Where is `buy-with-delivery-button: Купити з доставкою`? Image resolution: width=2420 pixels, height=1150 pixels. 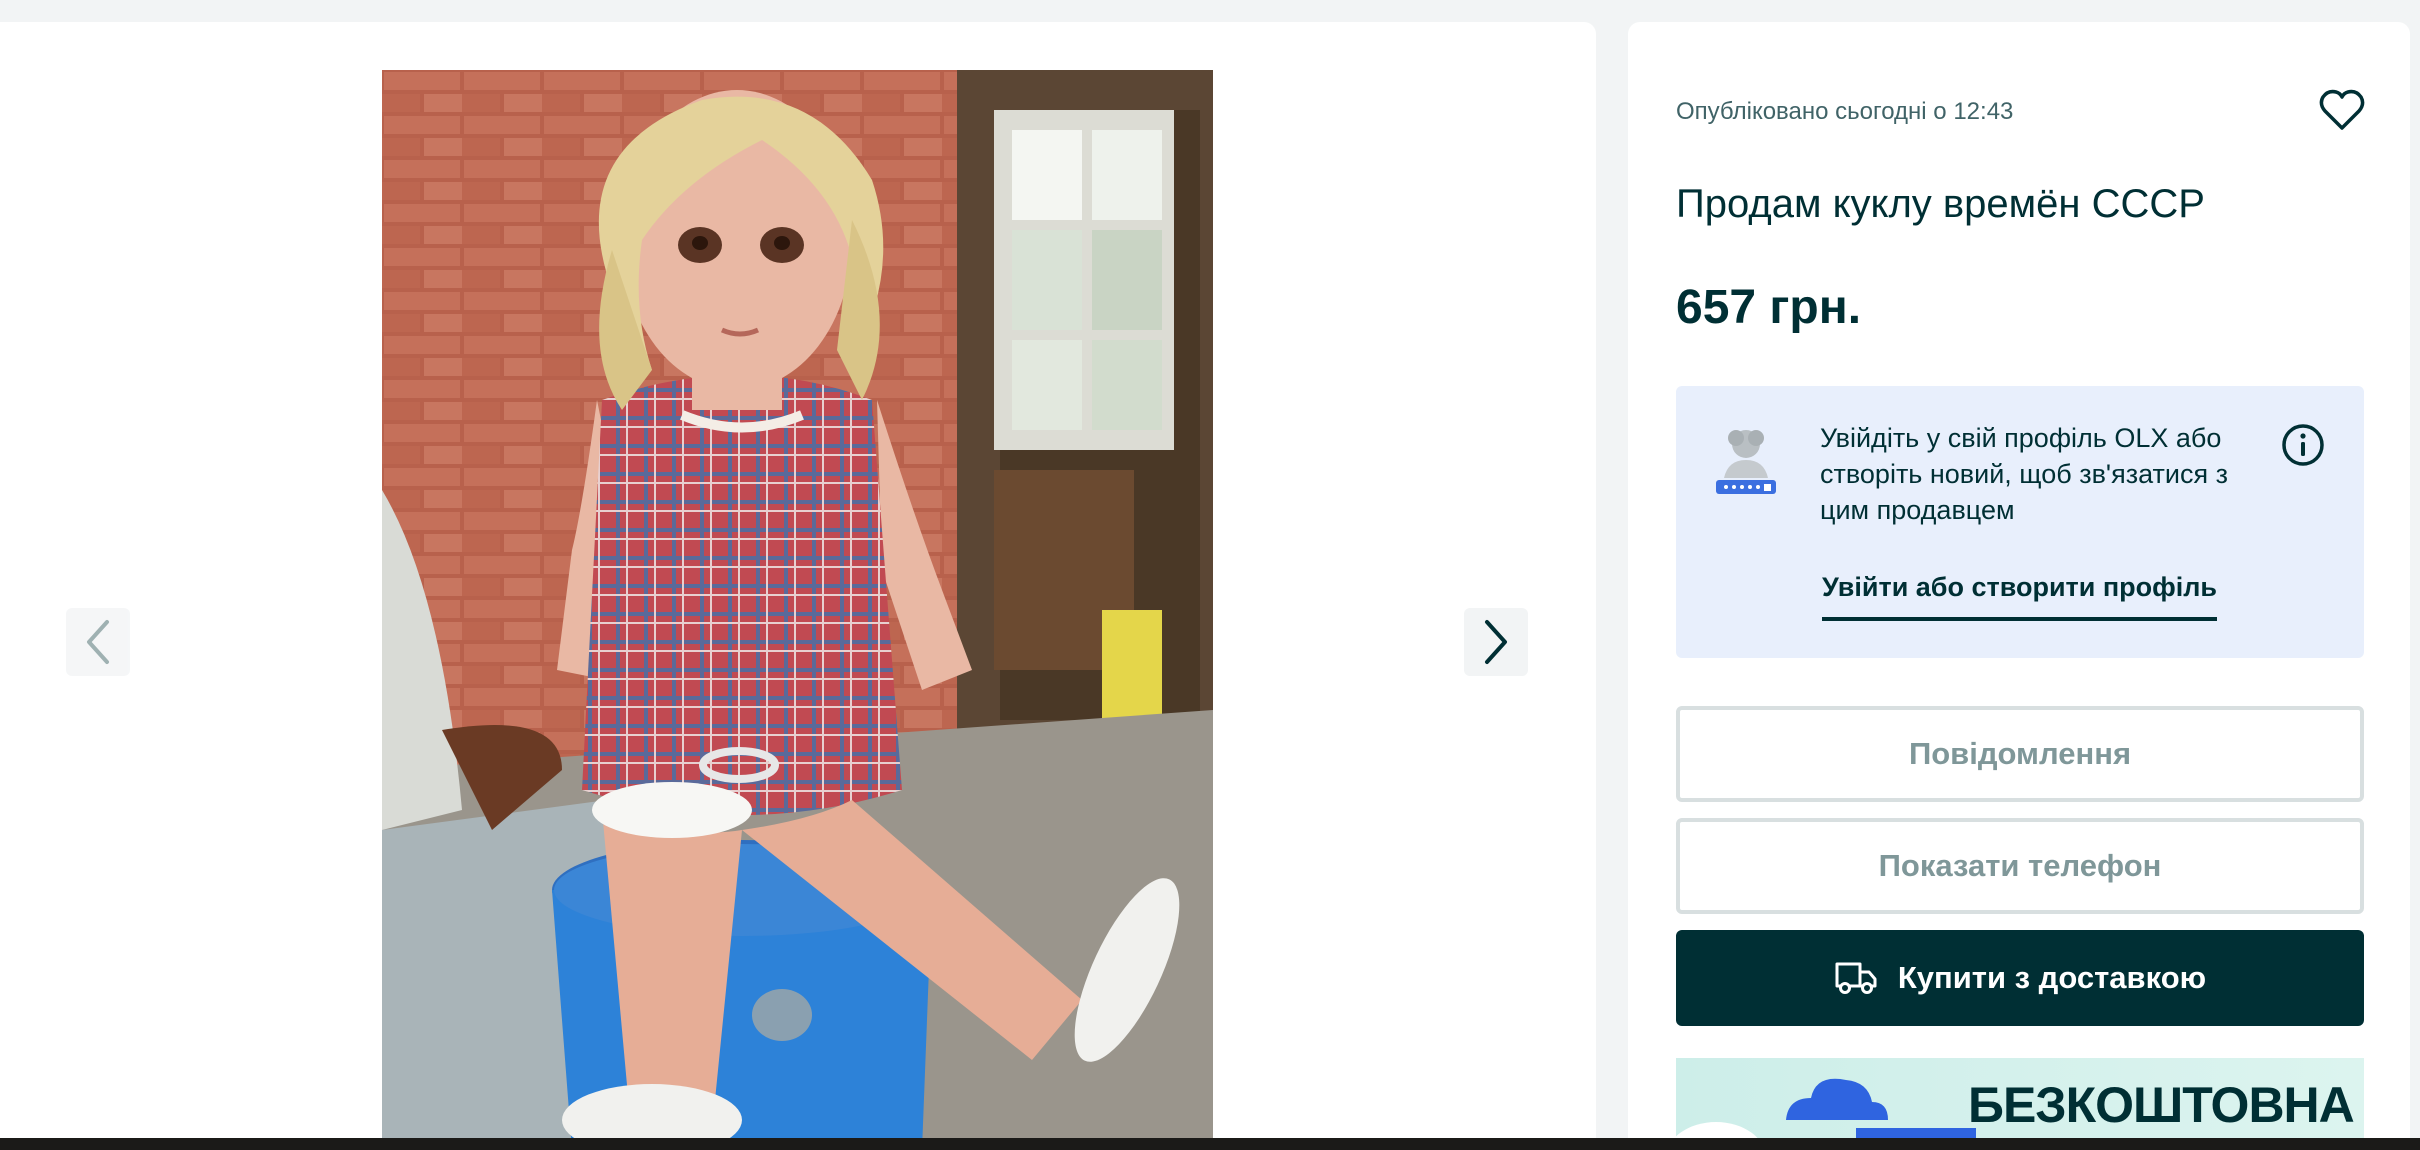 buy-with-delivery-button: Купити з доставкою is located at coordinates (2020, 978).